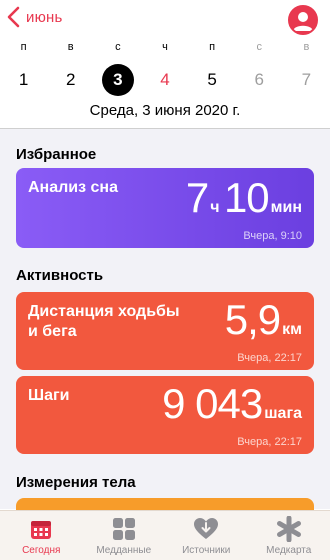 The image size is (330, 560). I want to click on distance-label-line2: и бега, so click(52, 331).